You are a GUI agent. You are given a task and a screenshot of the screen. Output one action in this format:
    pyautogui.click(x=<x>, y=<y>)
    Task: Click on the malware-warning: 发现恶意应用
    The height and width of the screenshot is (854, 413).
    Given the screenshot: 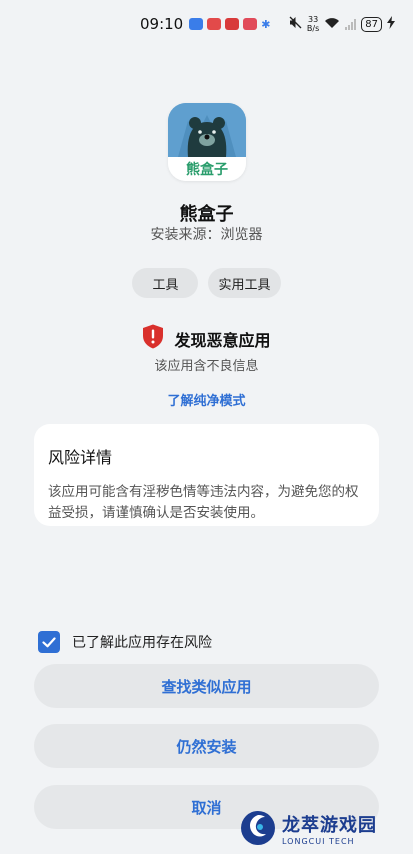 What is the action you would take?
    pyautogui.click(x=206, y=338)
    